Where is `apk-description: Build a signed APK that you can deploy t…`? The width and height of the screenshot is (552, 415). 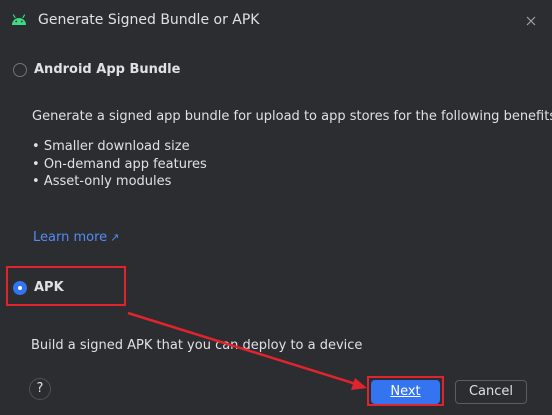
apk-description: Build a signed APK that you can deploy t… is located at coordinates (197, 345).